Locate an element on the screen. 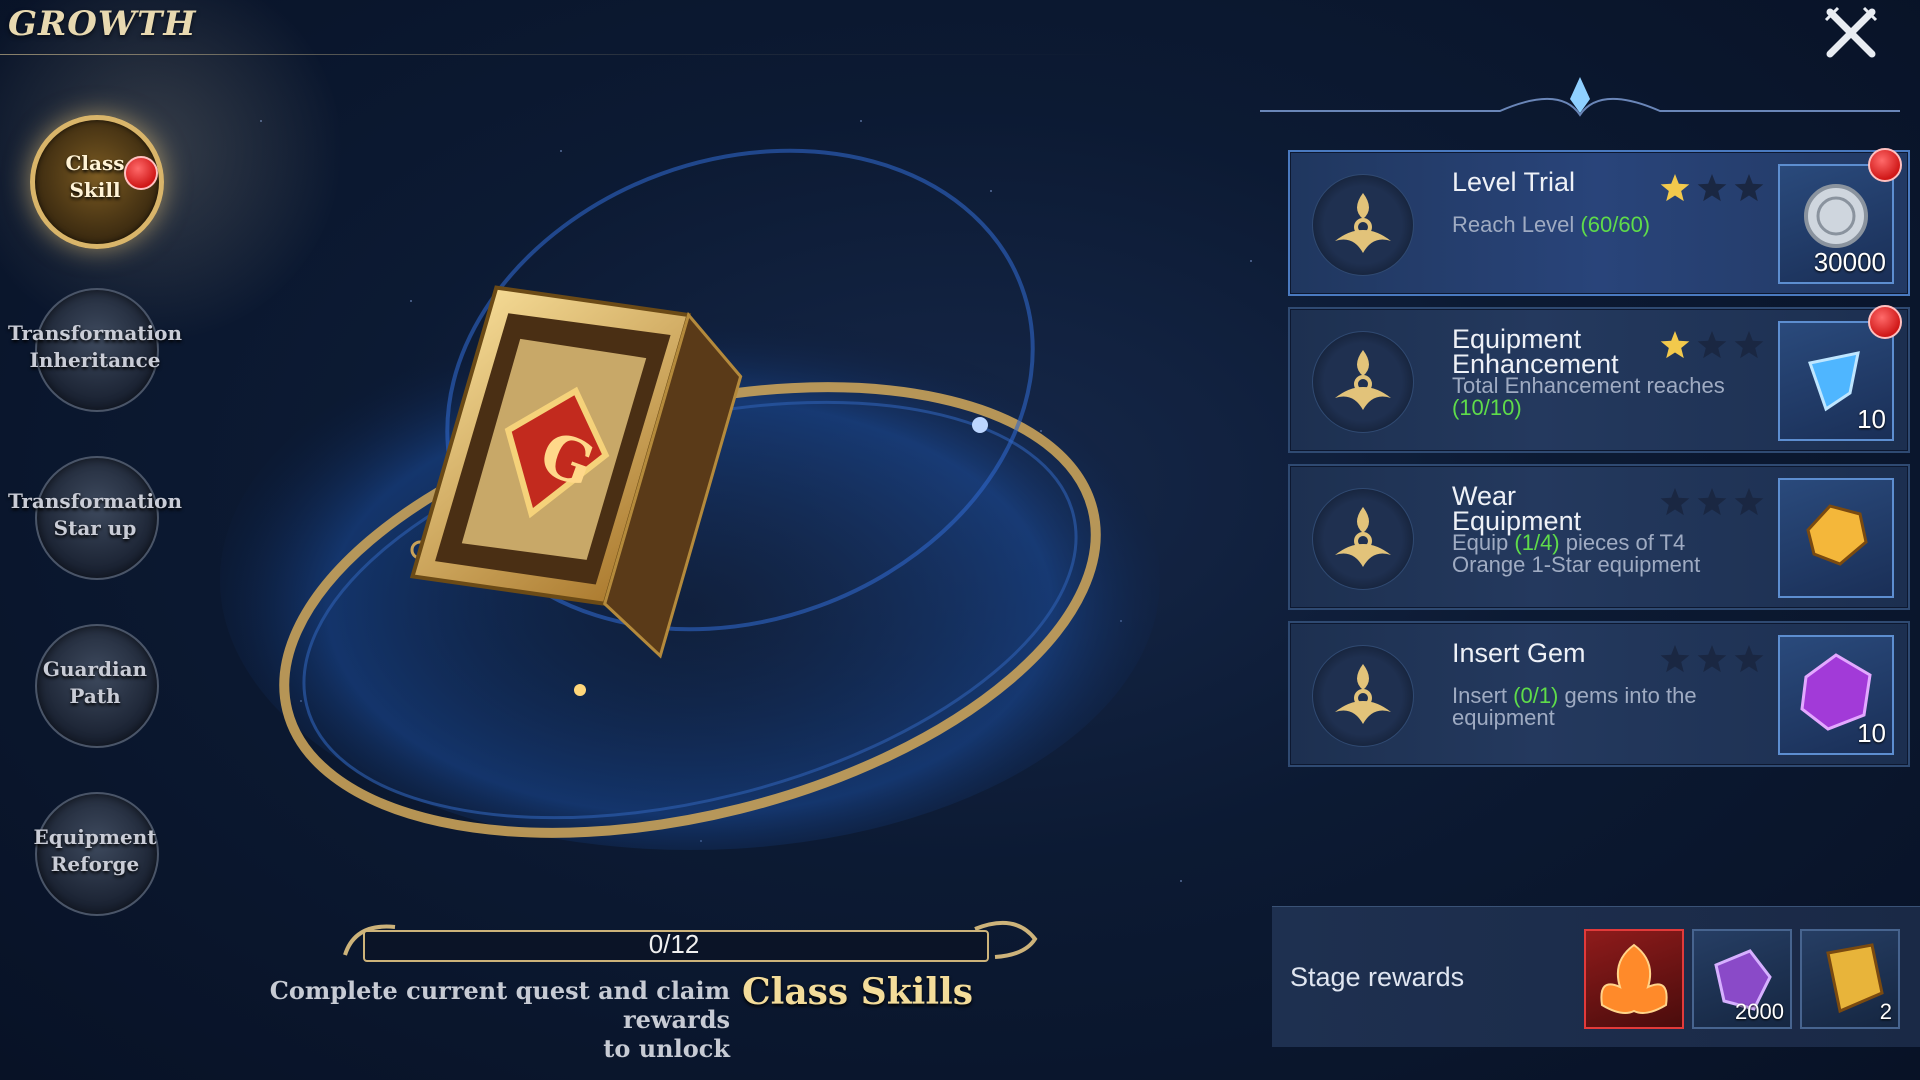  quest-row: Level Trial Reach Level (60/60) 30000 is located at coordinates (1599, 222).